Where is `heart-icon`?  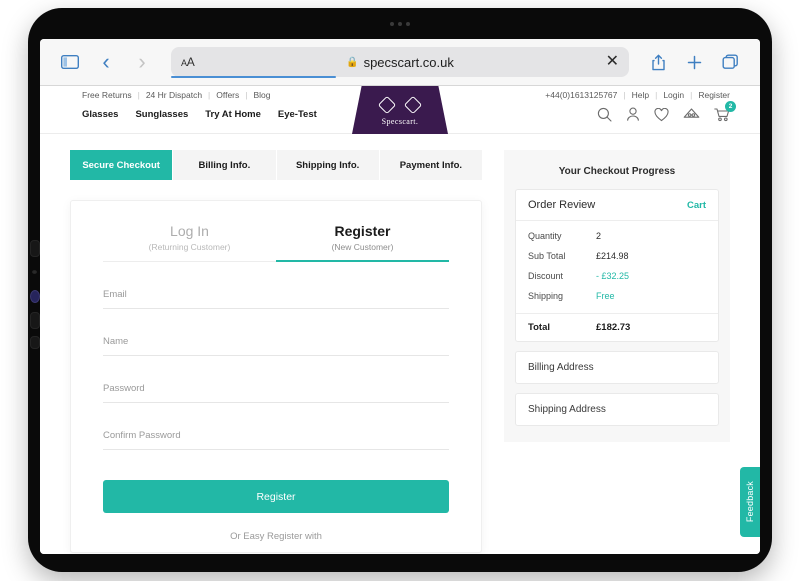
heart-icon is located at coordinates (661, 114).